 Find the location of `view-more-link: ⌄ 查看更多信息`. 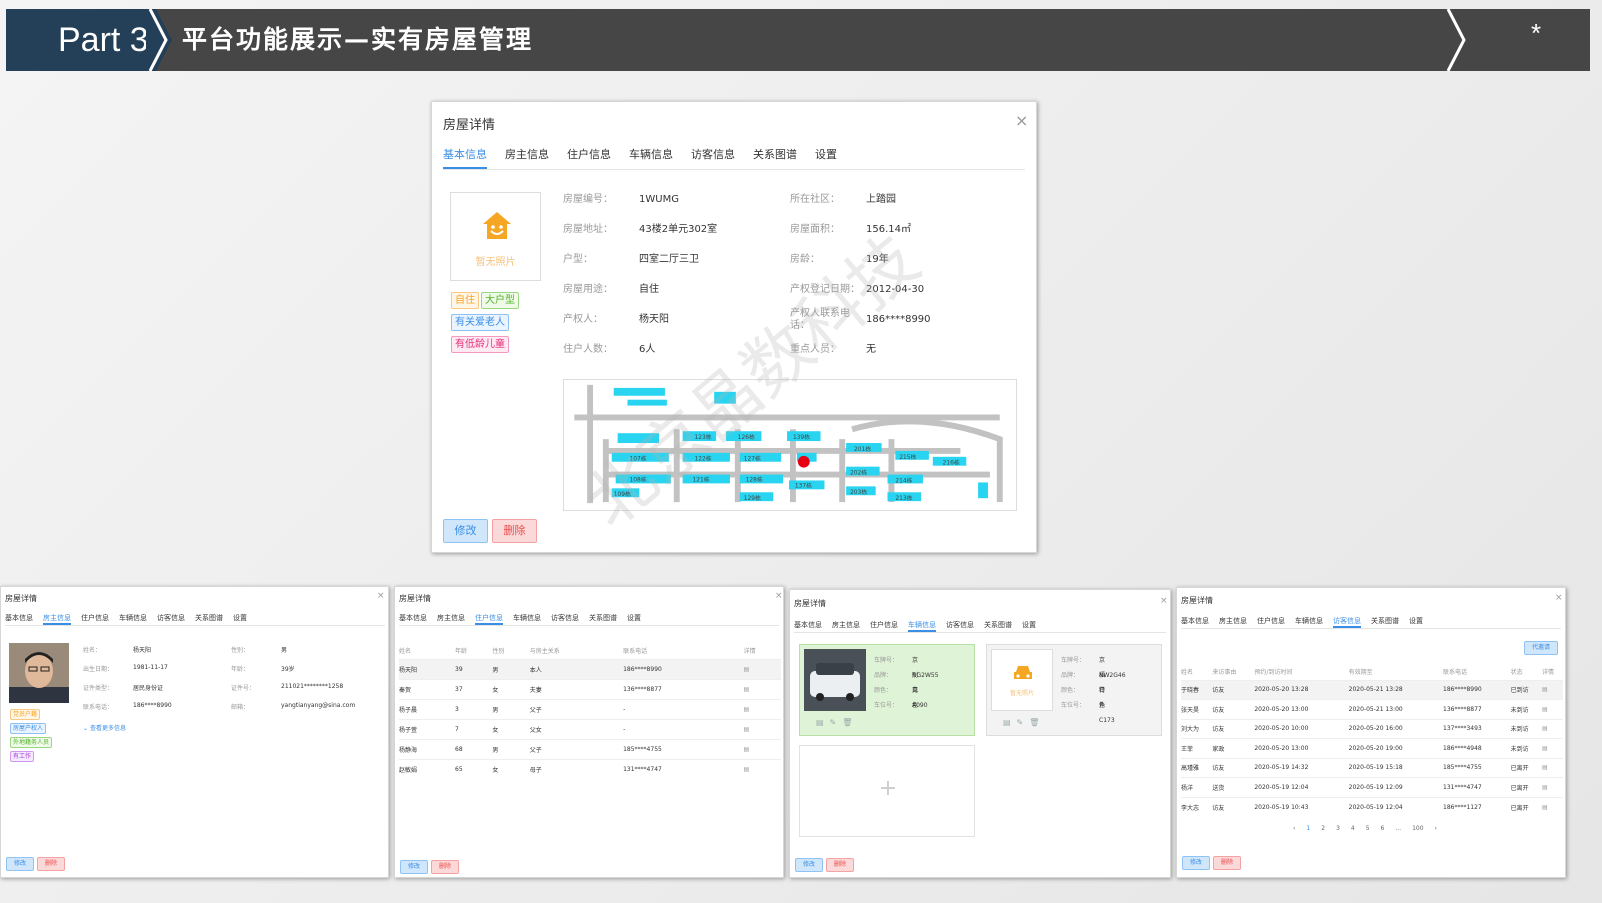

view-more-link: ⌄ 查看更多信息 is located at coordinates (104, 727).